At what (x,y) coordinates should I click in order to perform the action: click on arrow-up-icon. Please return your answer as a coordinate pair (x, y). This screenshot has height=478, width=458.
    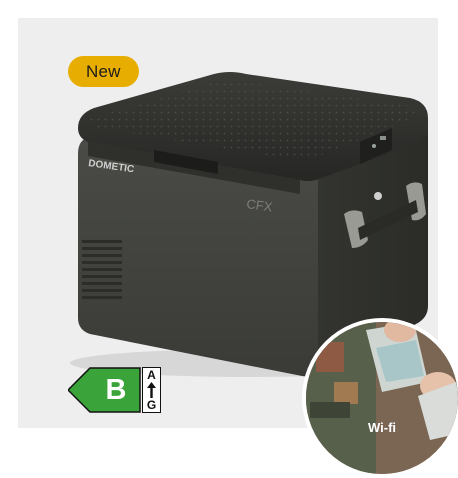
    Looking at the image, I should click on (151, 390).